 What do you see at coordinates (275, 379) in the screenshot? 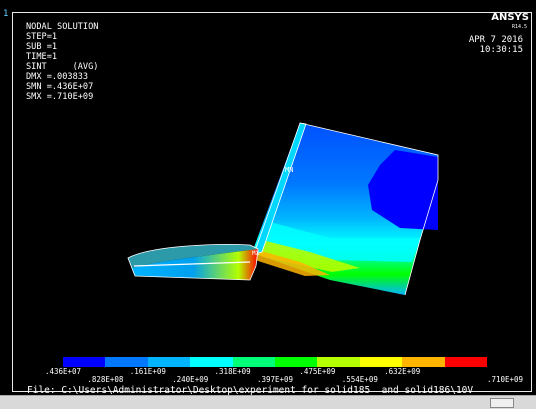
I see `legend-label: .397E+09` at bounding box center [275, 379].